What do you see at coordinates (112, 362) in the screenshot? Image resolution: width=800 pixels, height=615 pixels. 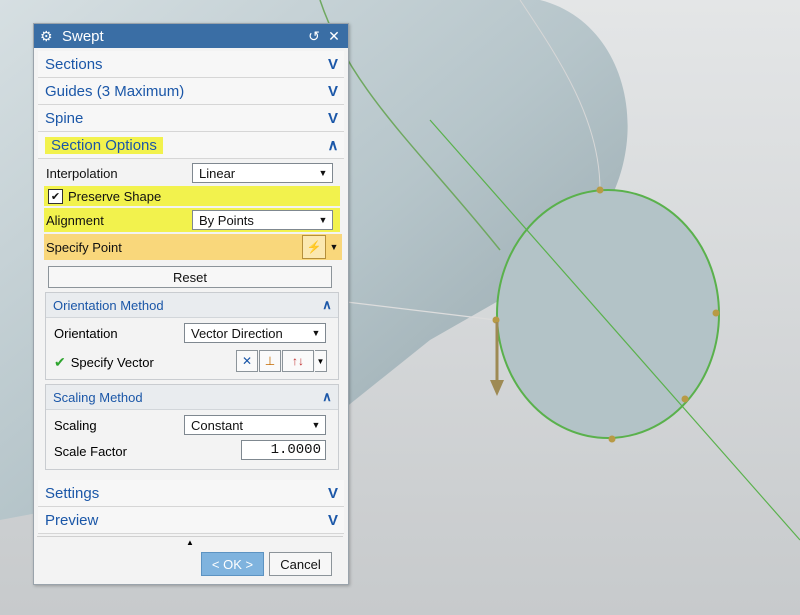 I see `specify-vector-label: Specify Vector` at bounding box center [112, 362].